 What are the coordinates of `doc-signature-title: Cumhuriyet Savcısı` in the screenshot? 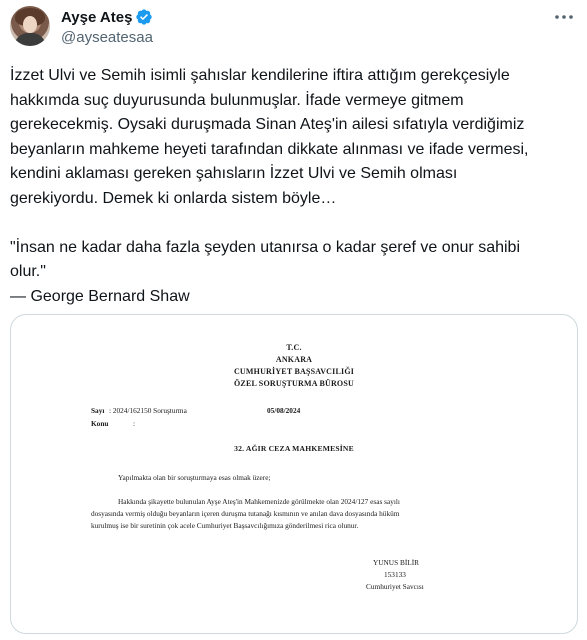 It's located at (395, 586).